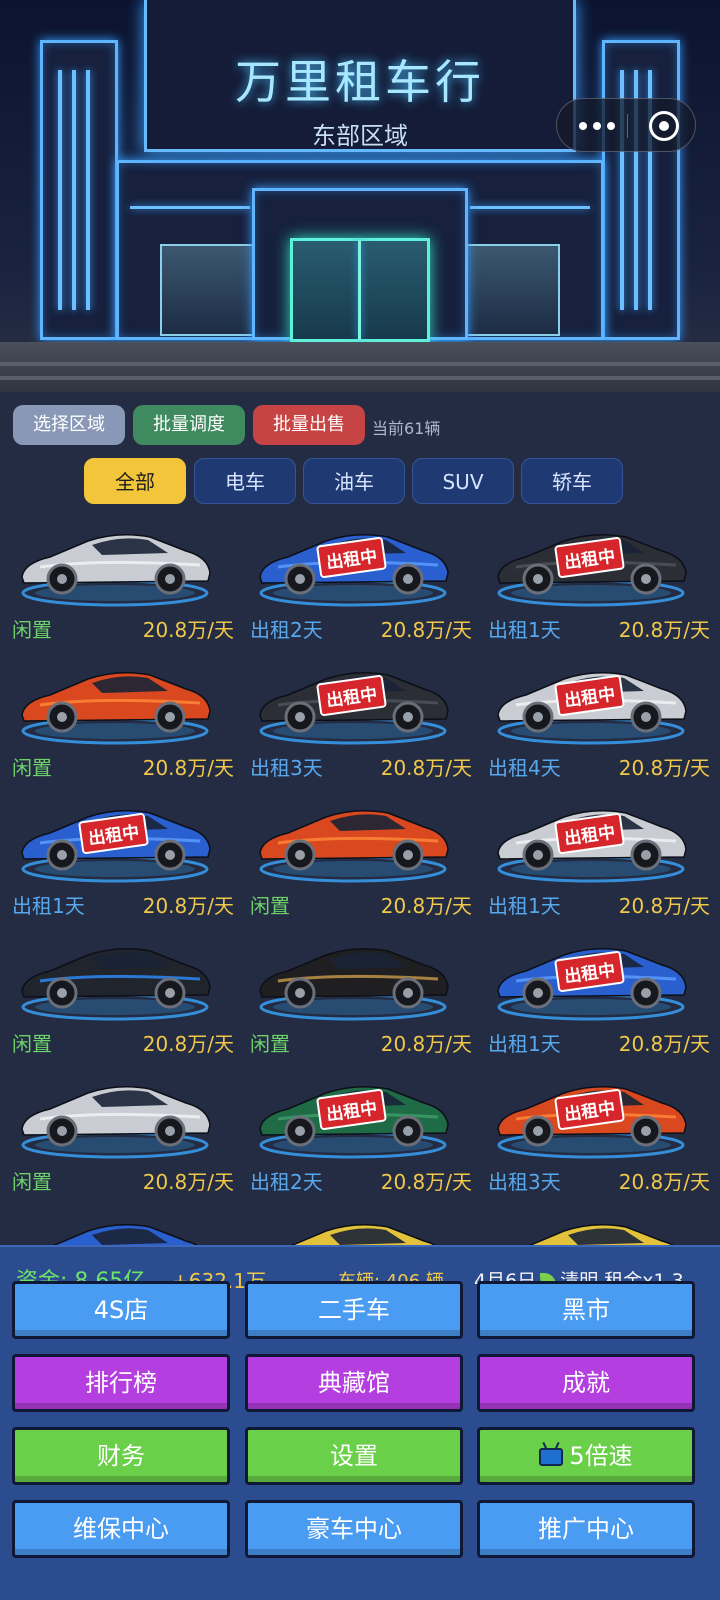  Describe the element at coordinates (598, 126) in the screenshot. I see `more-dots-icon` at that location.